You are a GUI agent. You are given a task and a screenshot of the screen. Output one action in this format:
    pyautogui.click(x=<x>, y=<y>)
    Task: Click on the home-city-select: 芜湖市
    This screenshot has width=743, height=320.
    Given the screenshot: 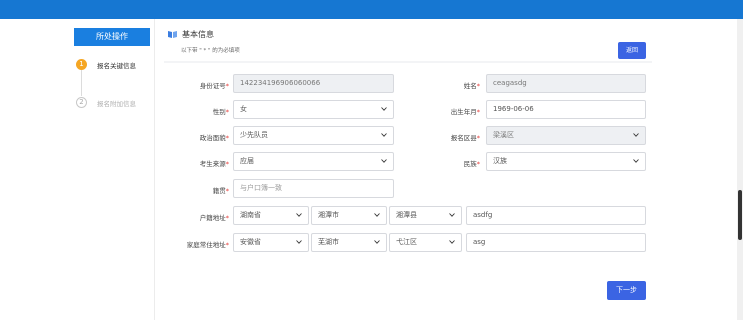 What is the action you would take?
    pyautogui.click(x=349, y=242)
    